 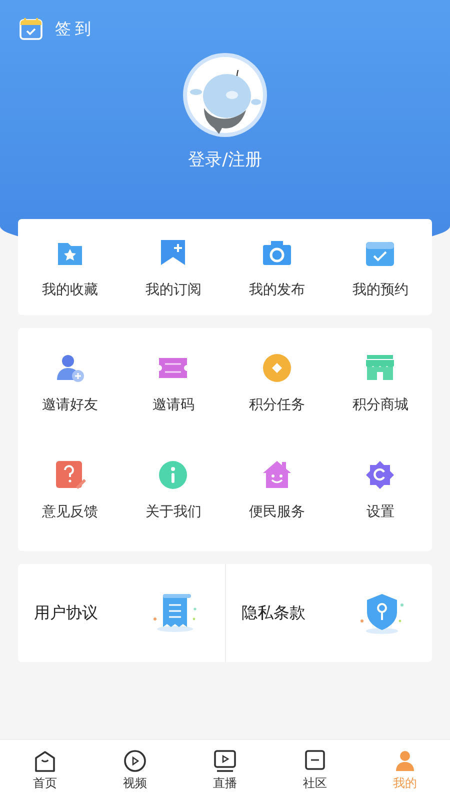 I want to click on menu-item: 我的发布, so click(x=276, y=290).